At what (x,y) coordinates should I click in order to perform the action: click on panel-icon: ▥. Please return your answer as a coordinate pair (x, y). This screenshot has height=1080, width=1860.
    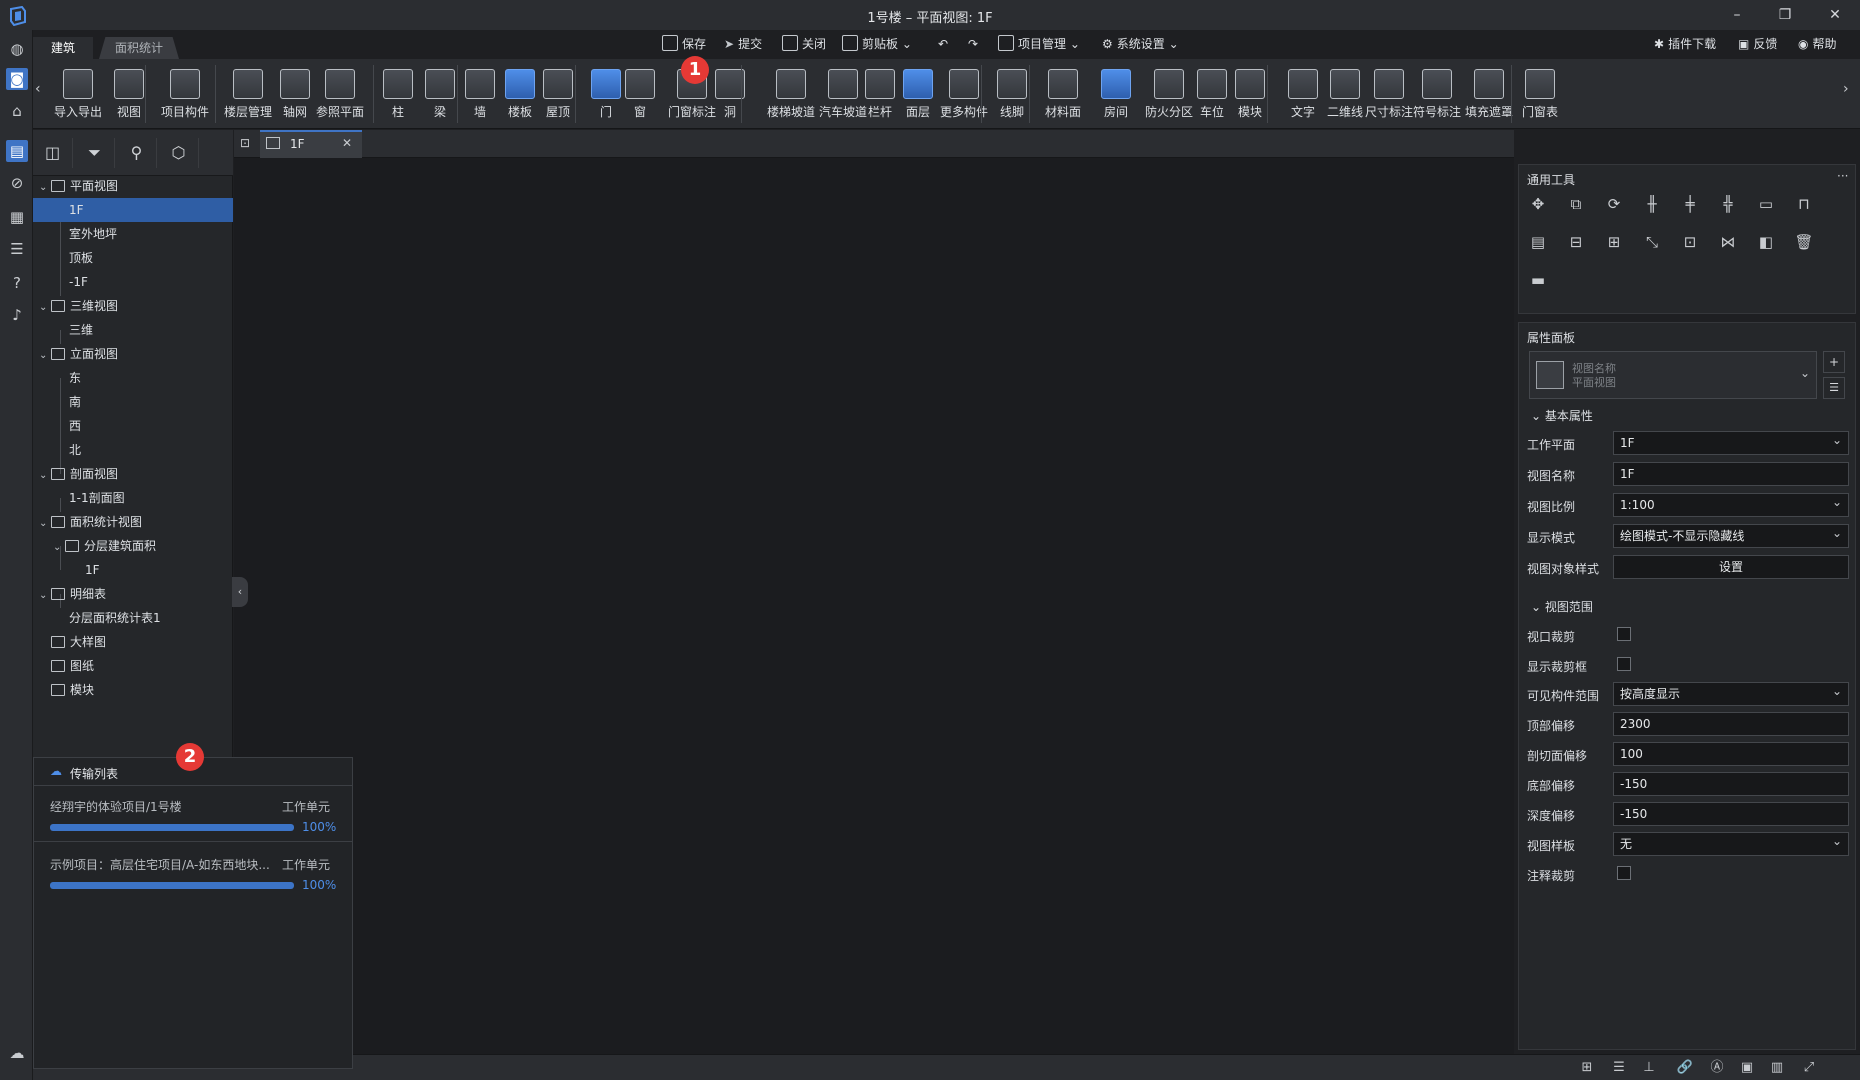
    Looking at the image, I should click on (1777, 1068).